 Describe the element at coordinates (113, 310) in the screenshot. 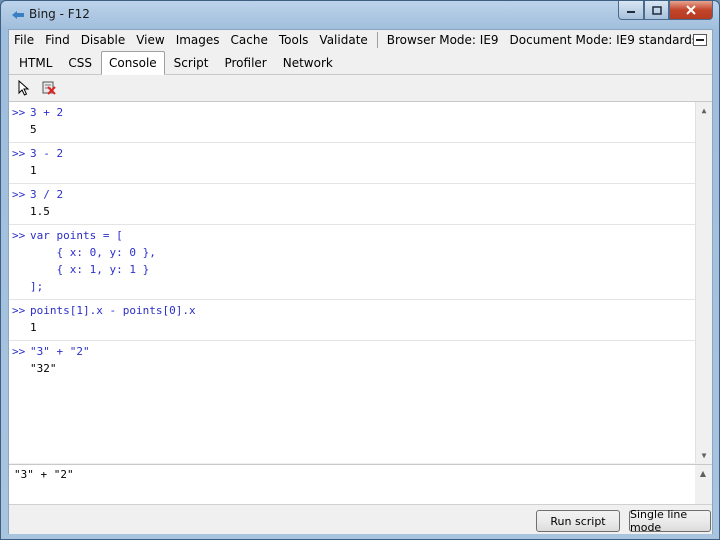

I see `console-command: points[1].x - points[0].x` at that location.